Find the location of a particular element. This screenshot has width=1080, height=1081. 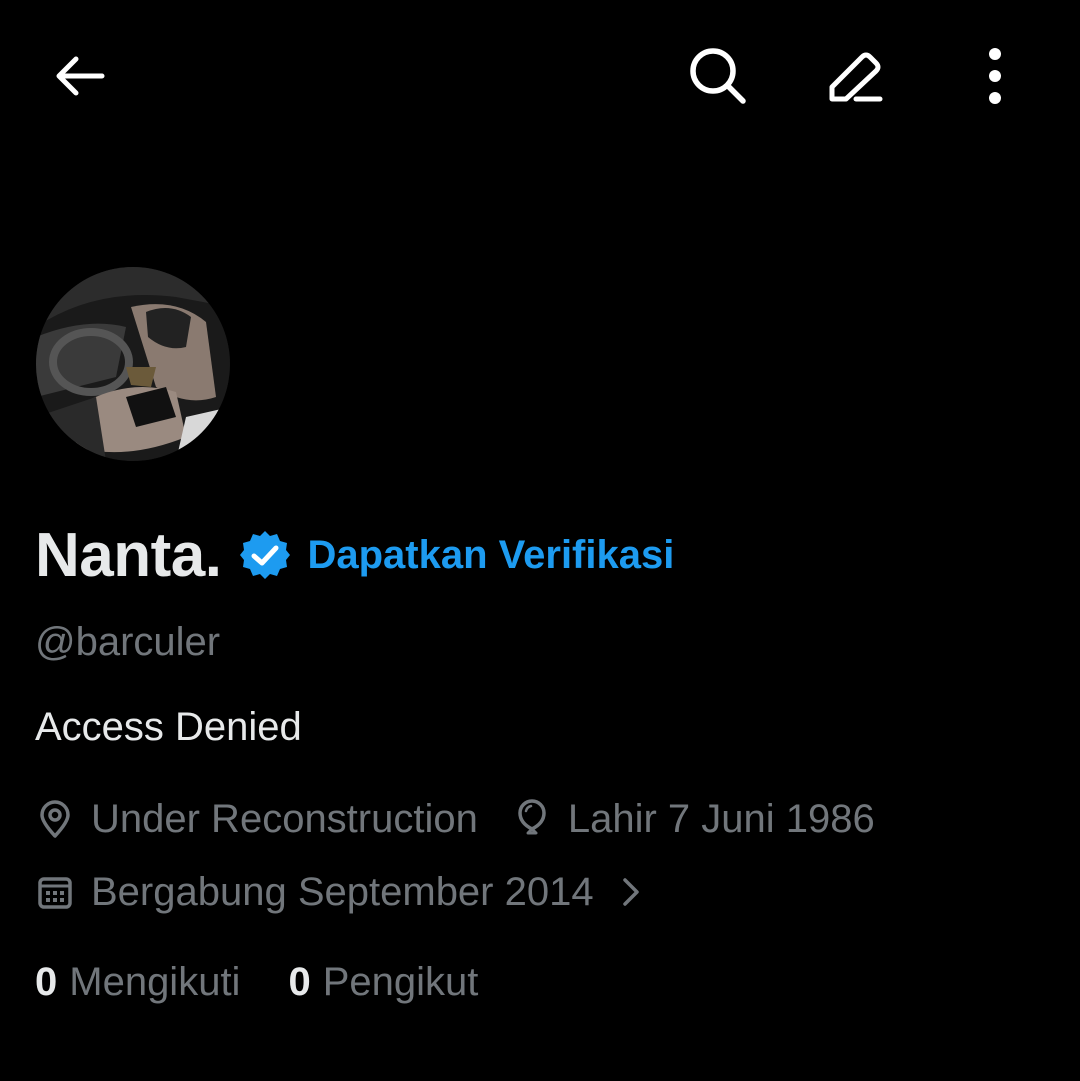

following-count: 0 is located at coordinates (46, 981).